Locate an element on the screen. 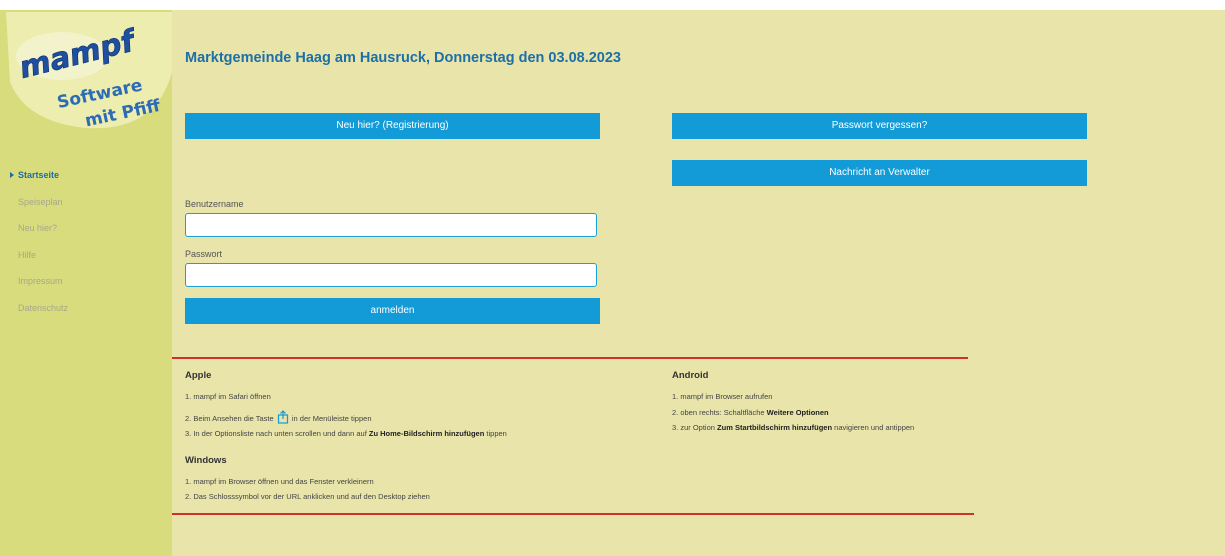  apple-step-1: 1. mampf im Safari öffnen is located at coordinates (228, 396).